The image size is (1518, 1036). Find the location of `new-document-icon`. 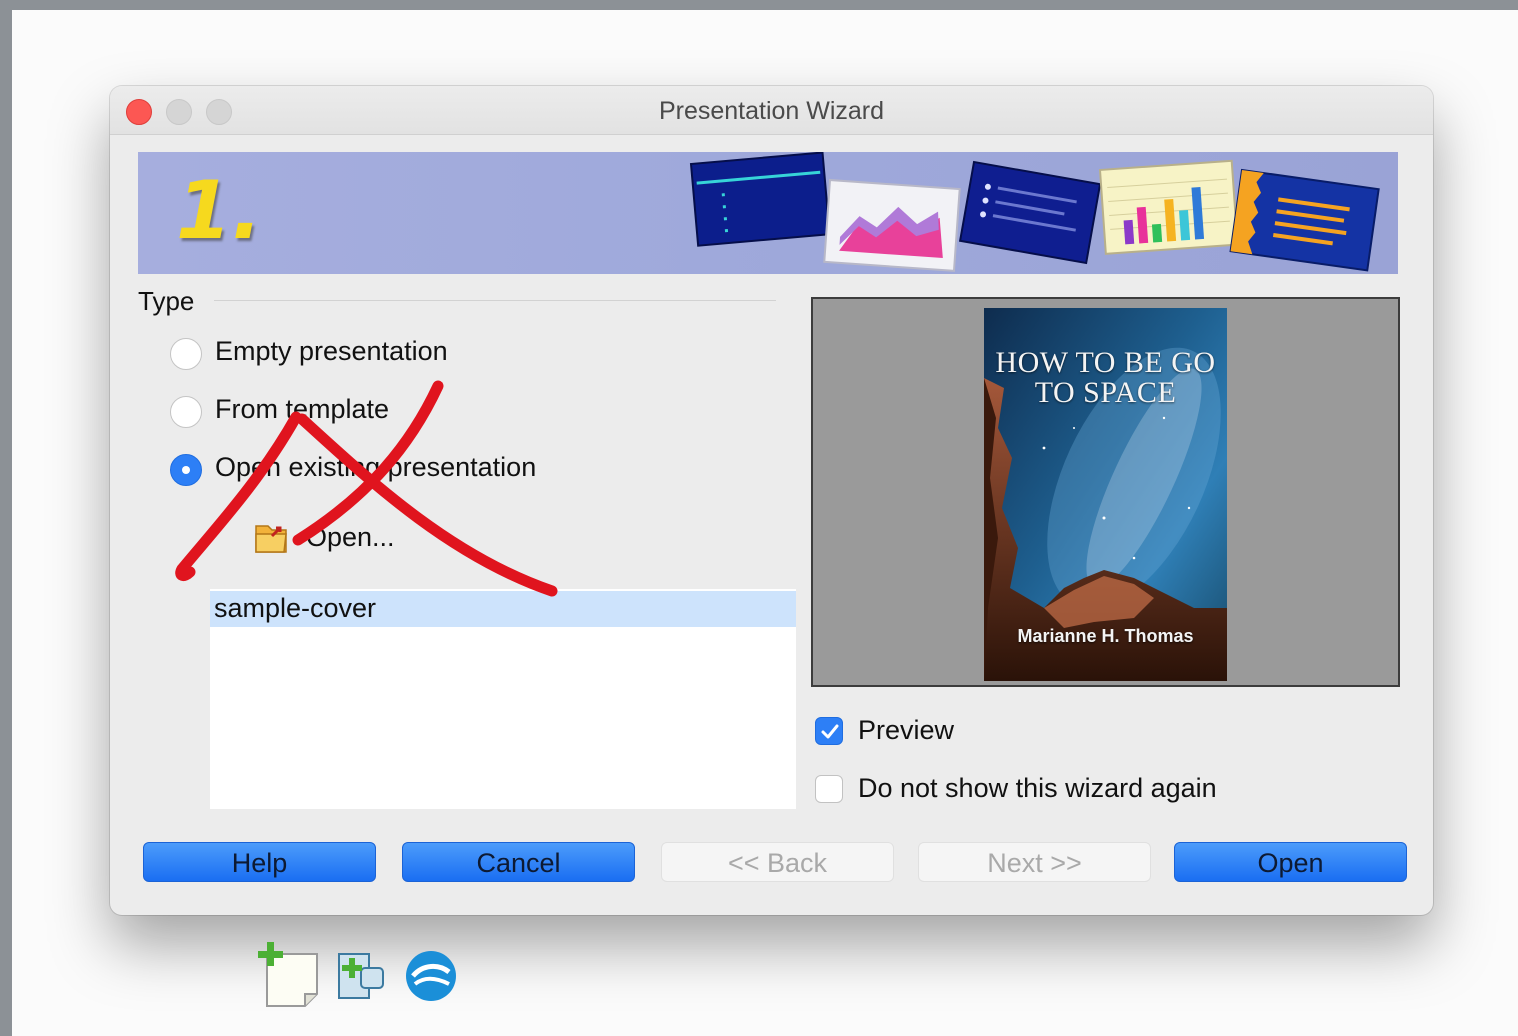

new-document-icon is located at coordinates (288, 974).